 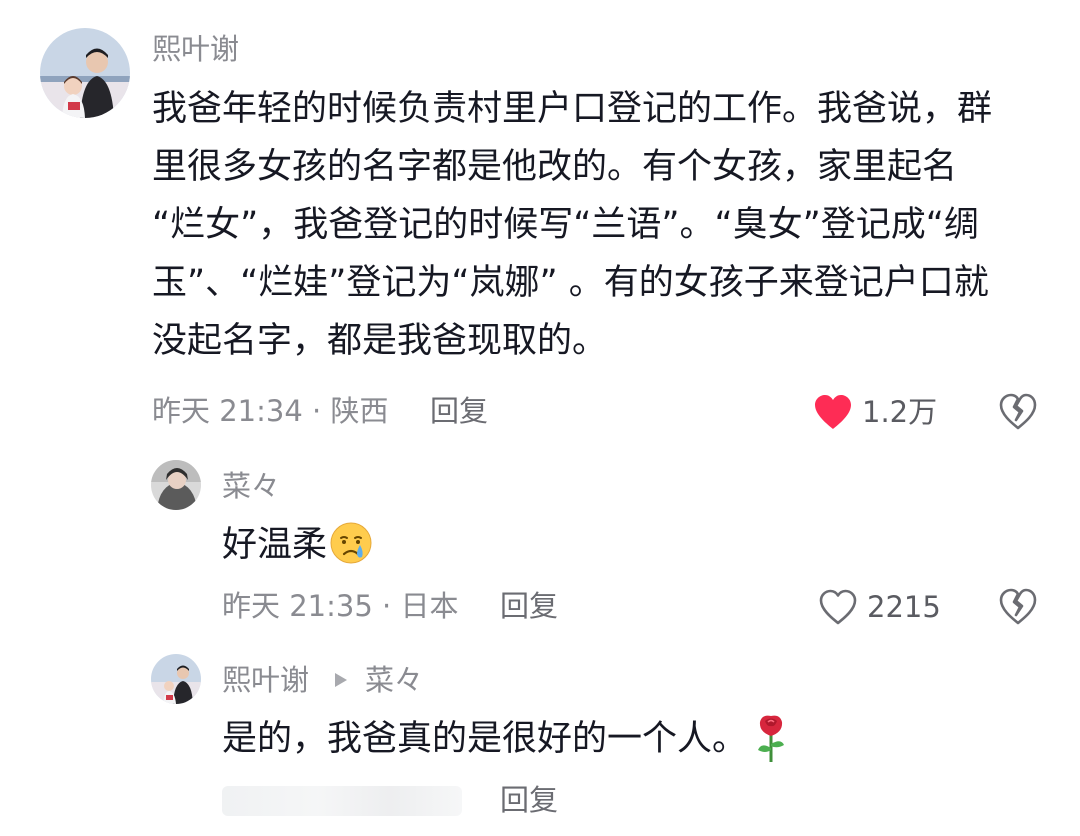 I want to click on comment-text-line: 我爸年轻的时候负责村里户口登记的工作。我爸说，群, so click(x=572, y=109).